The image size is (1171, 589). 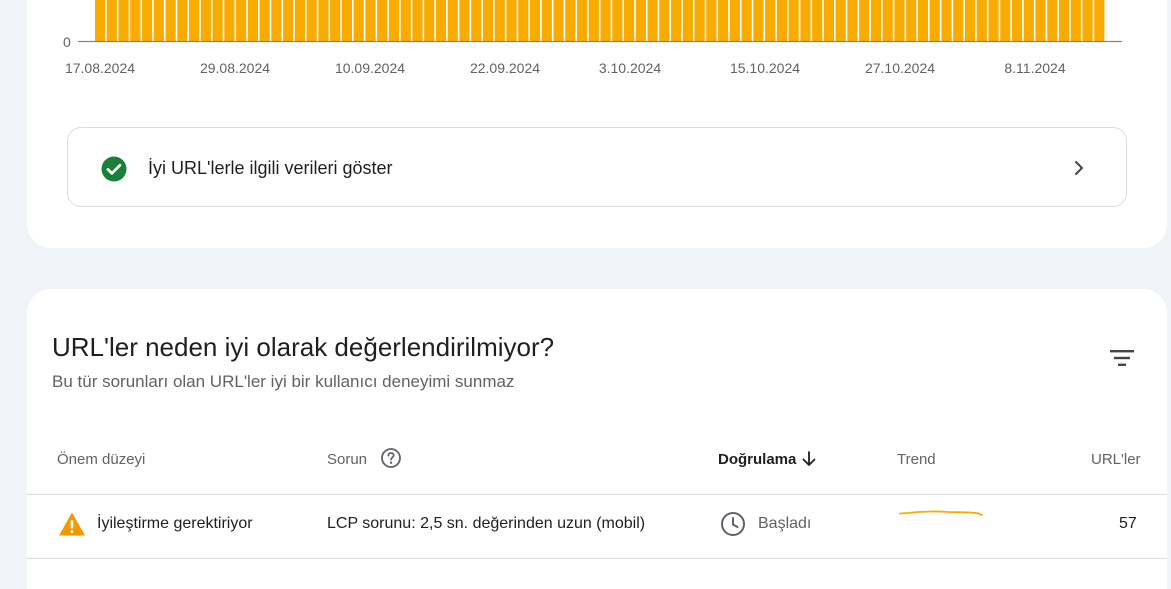 I want to click on column-header-severity: Önem düzeyi, so click(x=101, y=459).